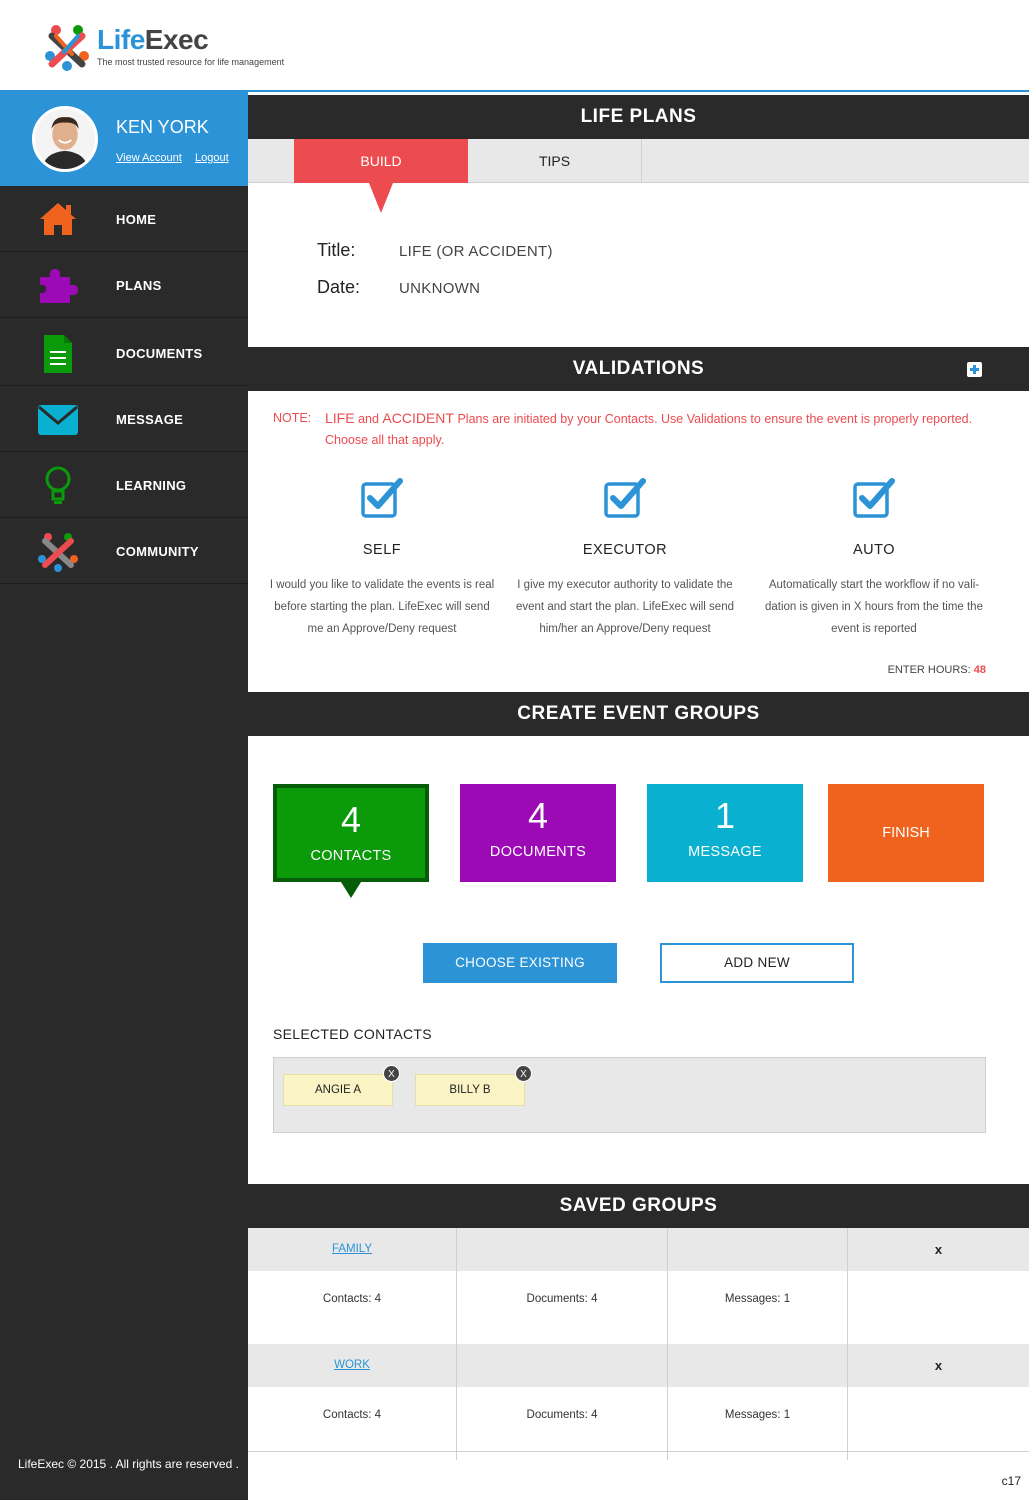 The width and height of the screenshot is (1029, 1500). I want to click on plan-tabs: BUILD TIPS, so click(638, 161).